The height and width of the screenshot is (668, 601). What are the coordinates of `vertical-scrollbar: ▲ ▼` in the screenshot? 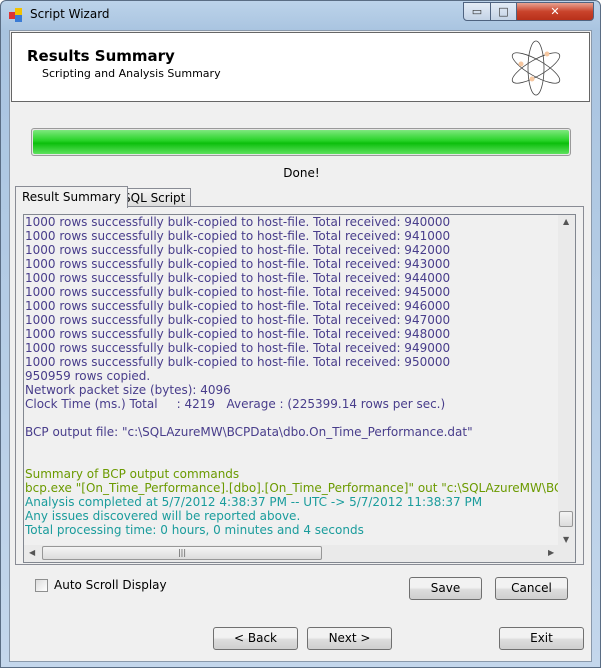 It's located at (566, 381).